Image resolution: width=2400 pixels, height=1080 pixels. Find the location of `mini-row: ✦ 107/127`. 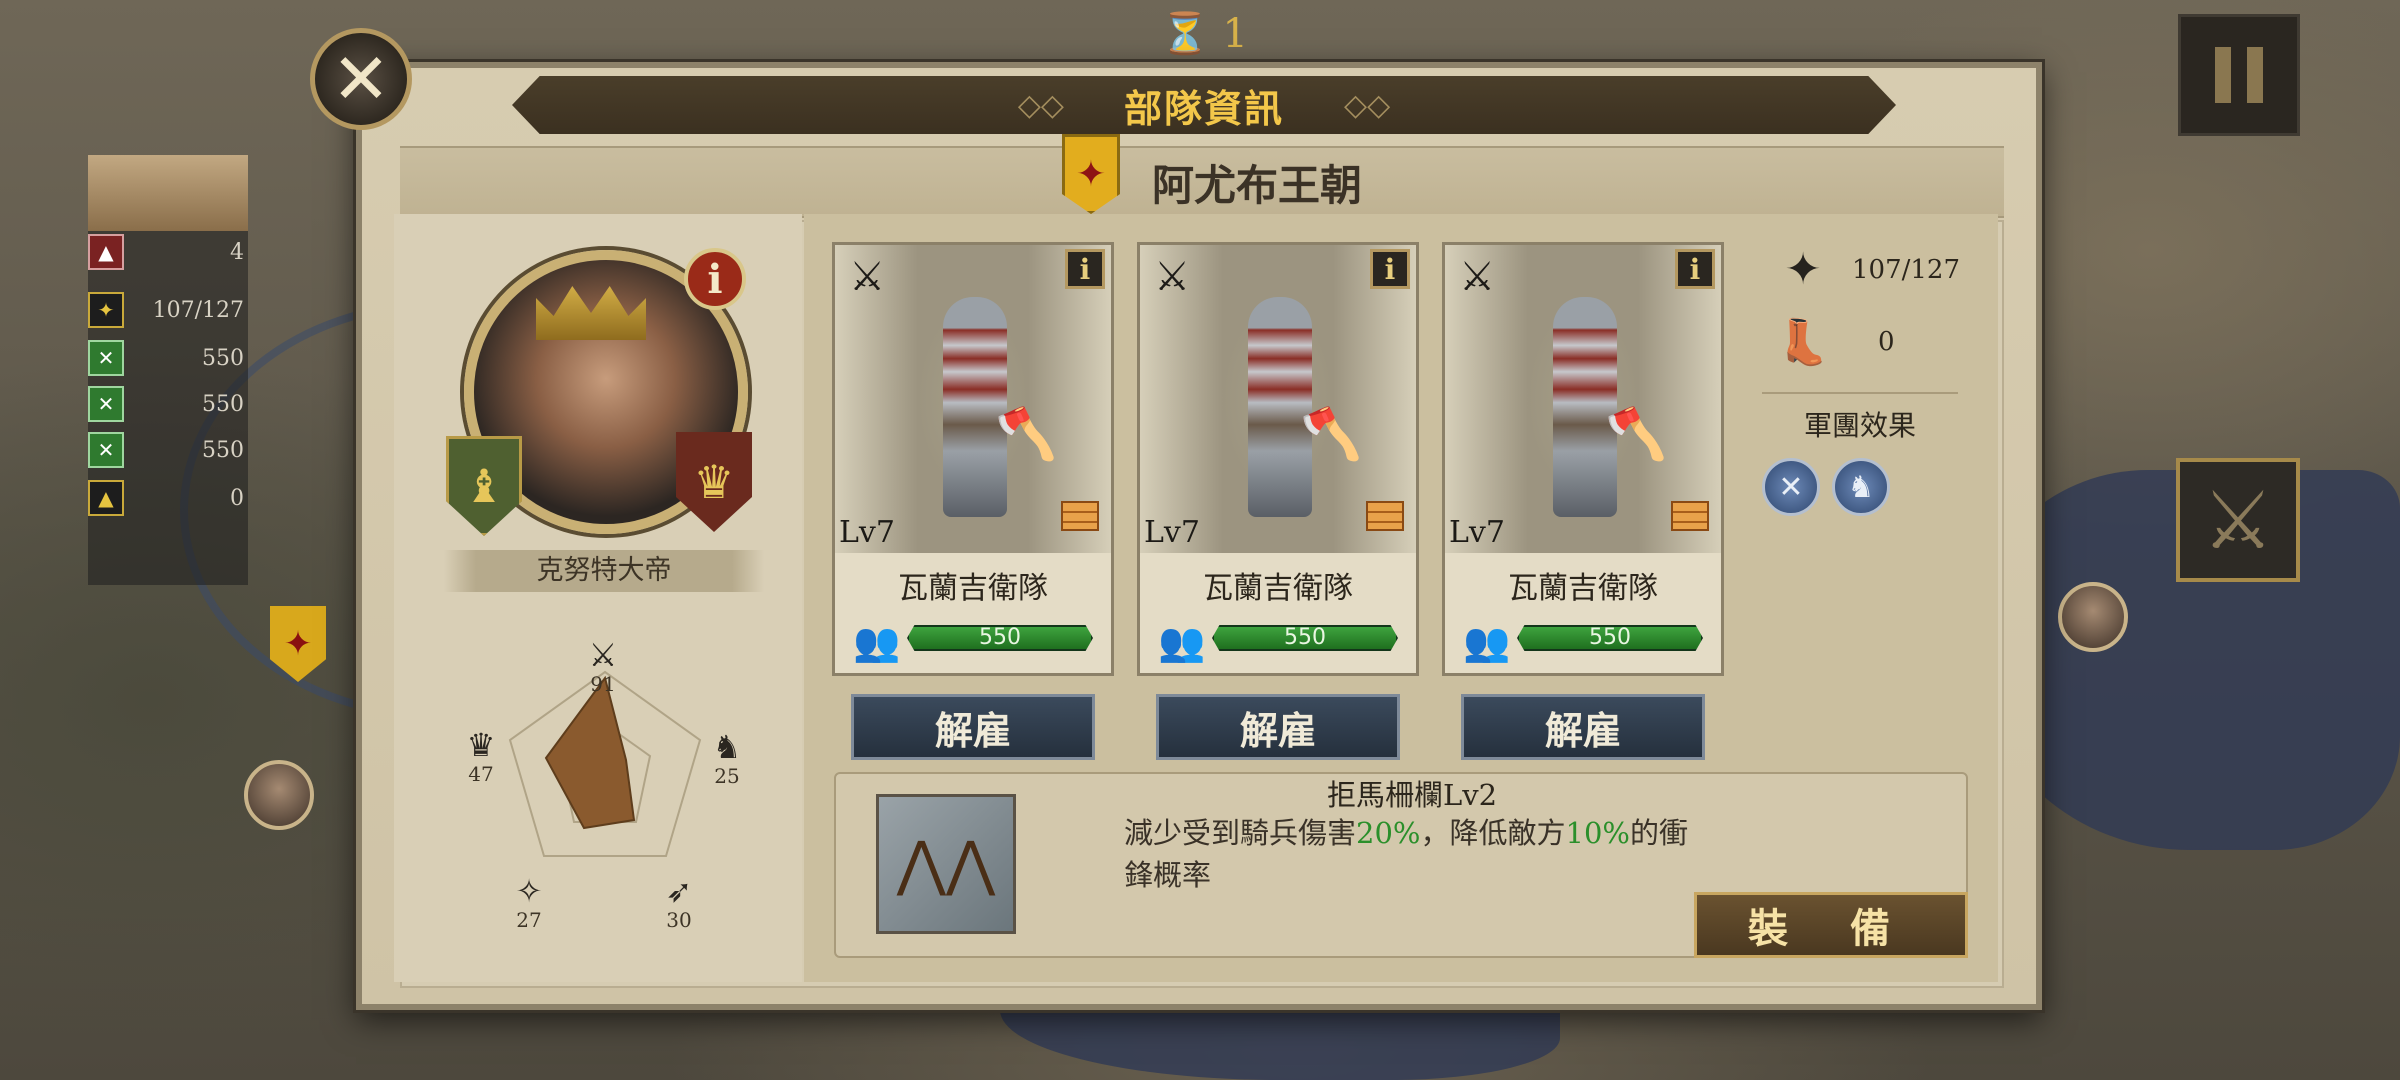

mini-row: ✦ 107/127 is located at coordinates (168, 310).